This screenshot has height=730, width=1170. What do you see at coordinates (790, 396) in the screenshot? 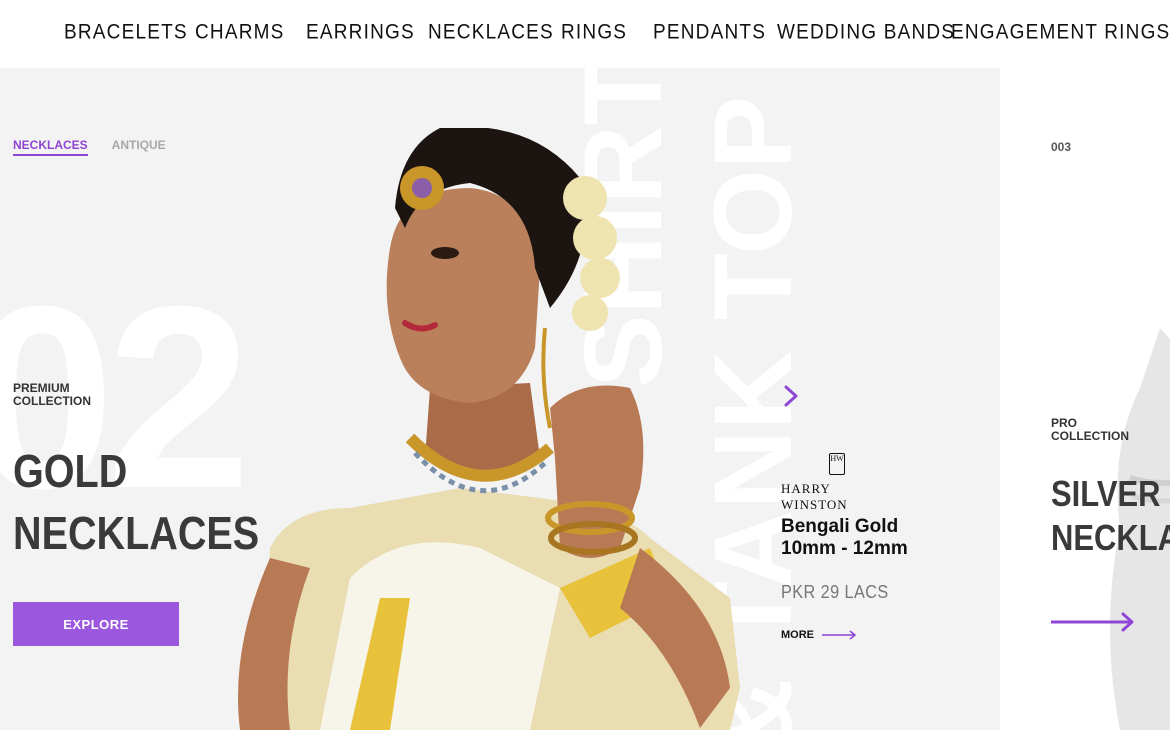
I see `chevron-right-icon` at bounding box center [790, 396].